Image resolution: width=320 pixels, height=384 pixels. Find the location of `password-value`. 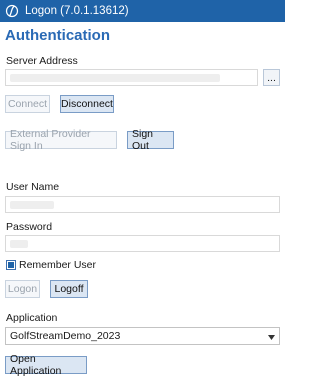

password-value is located at coordinates (19, 244).